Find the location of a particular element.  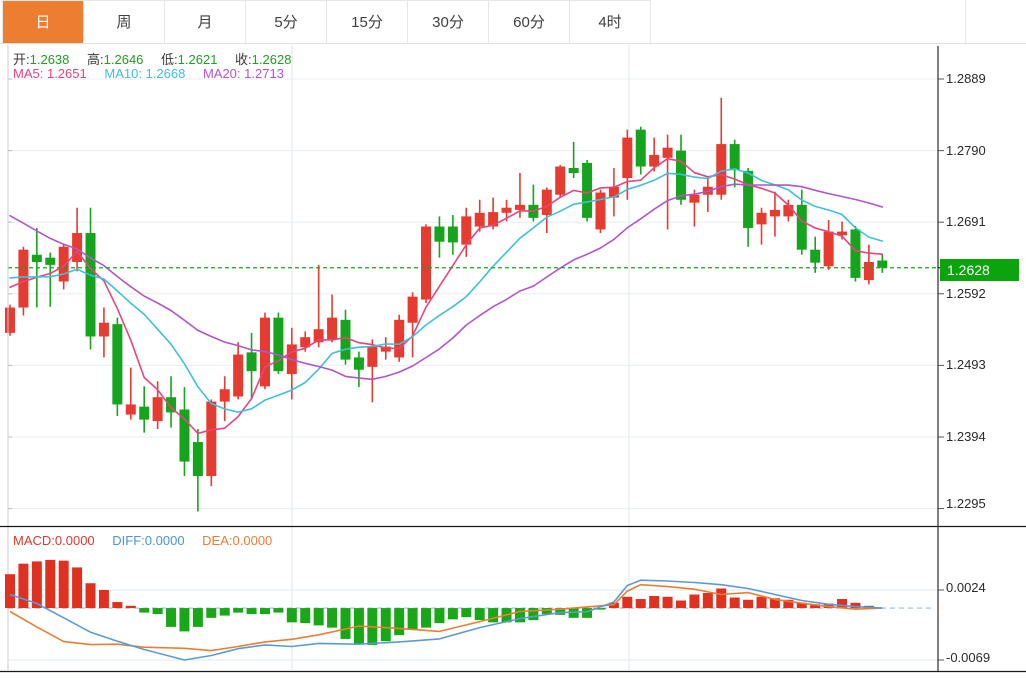

price-tick-2: 1.2790 is located at coordinates (966, 150).